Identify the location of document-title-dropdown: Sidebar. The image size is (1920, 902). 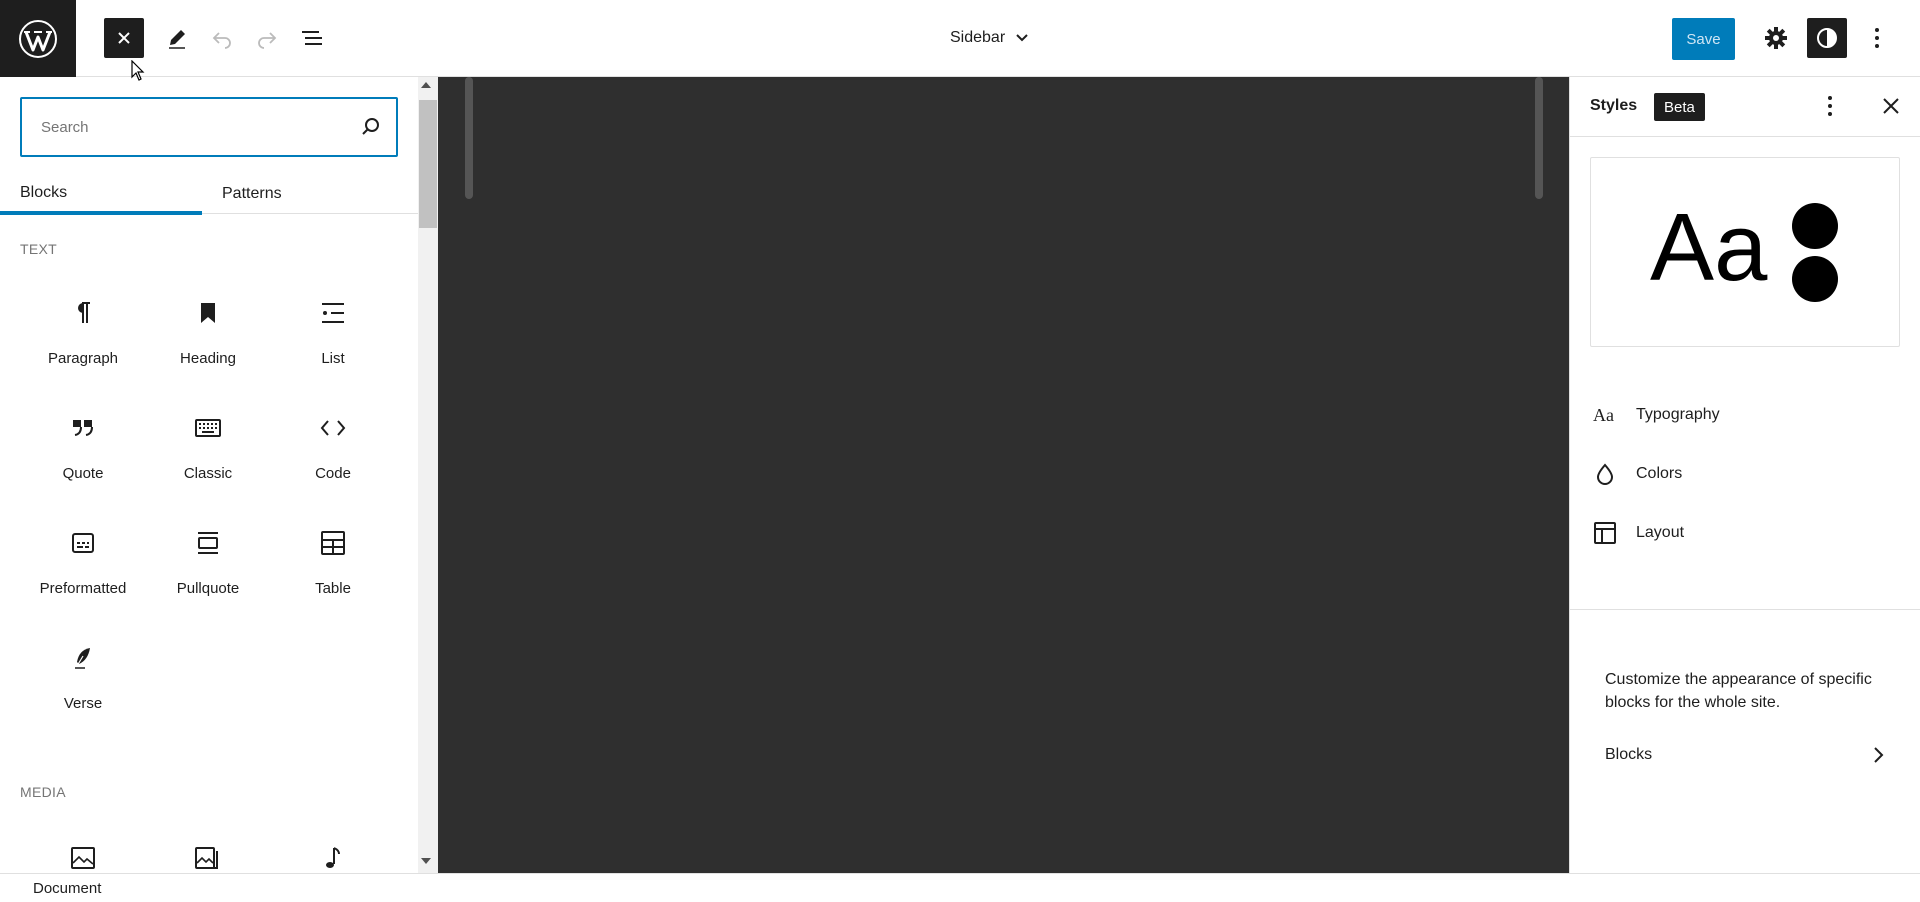
(989, 38).